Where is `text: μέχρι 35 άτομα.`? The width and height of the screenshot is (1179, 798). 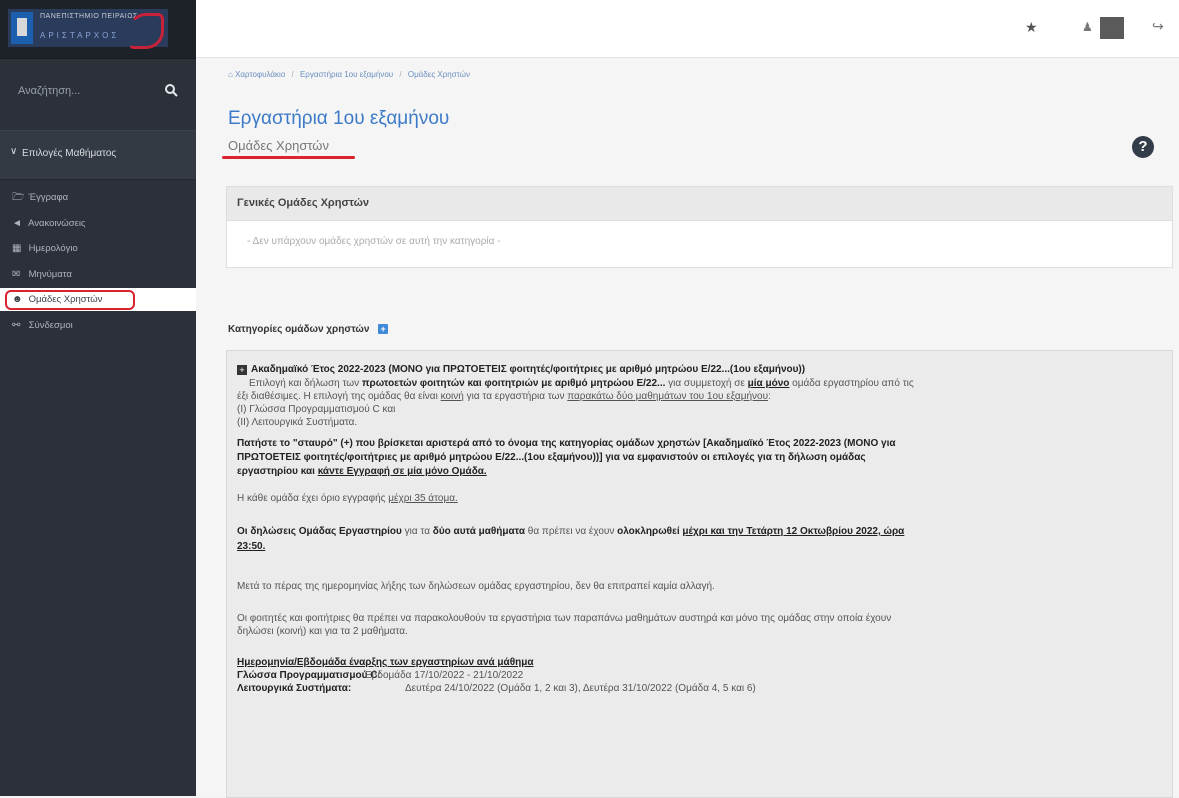 text: μέχρι 35 άτομα. is located at coordinates (423, 498).